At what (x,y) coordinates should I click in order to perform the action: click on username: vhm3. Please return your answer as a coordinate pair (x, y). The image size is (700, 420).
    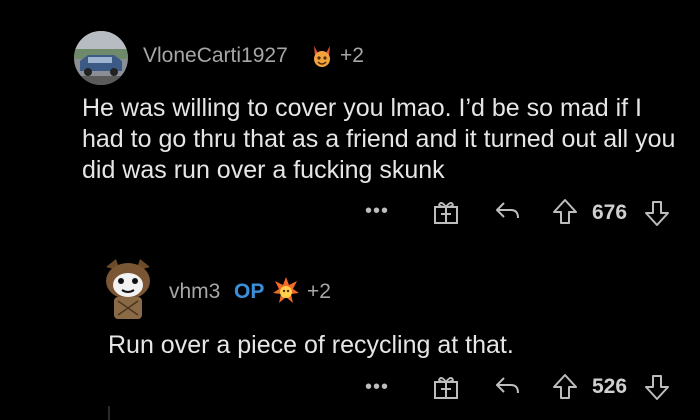
    Looking at the image, I should click on (194, 292).